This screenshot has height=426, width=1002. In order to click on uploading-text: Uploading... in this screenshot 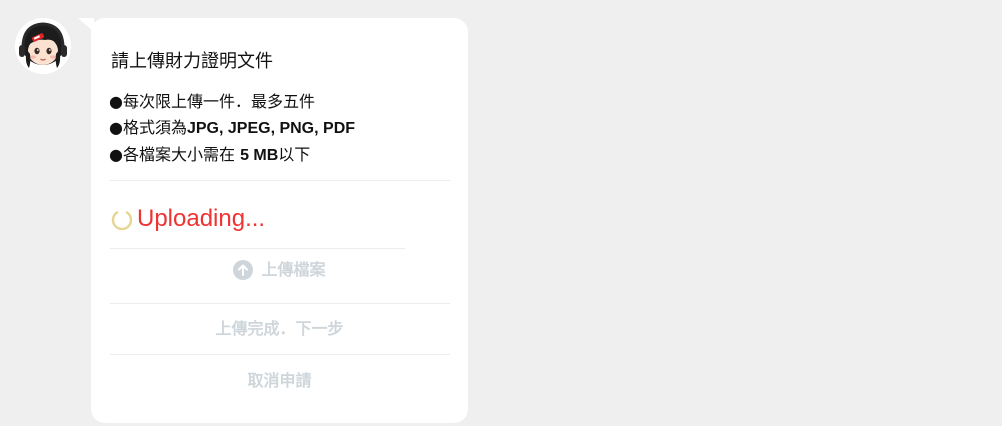, I will do `click(201, 218)`.